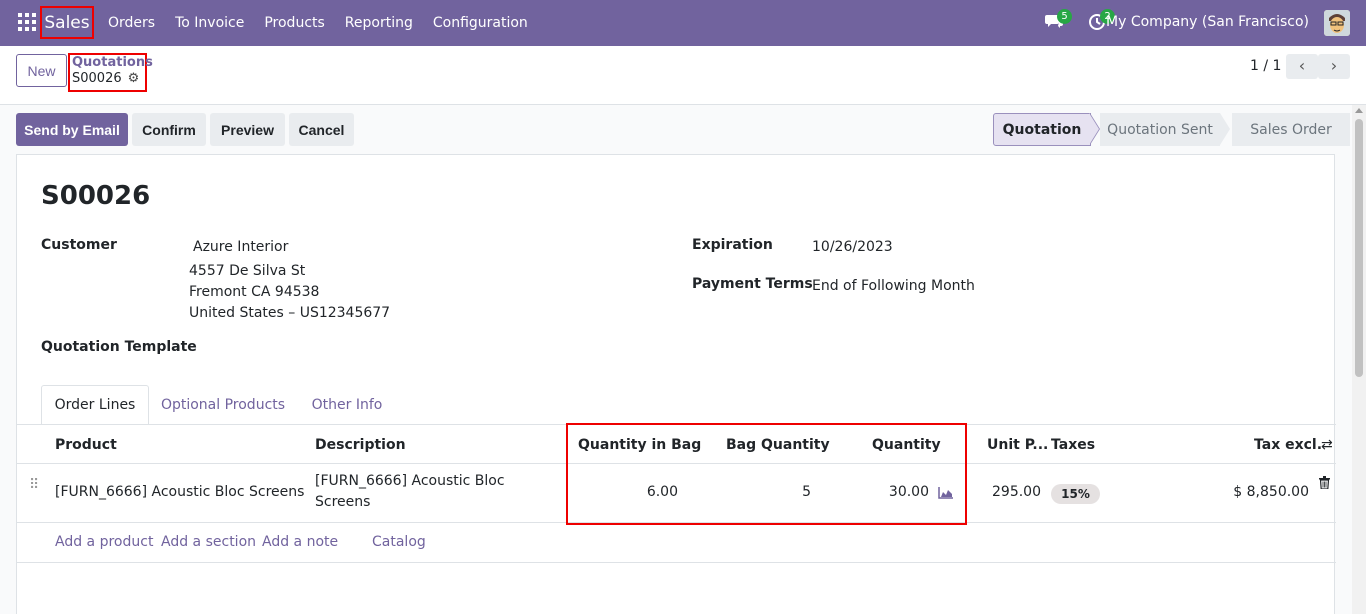 This screenshot has height=614, width=1366. I want to click on payment-terms-field: End of Following Month, so click(893, 286).